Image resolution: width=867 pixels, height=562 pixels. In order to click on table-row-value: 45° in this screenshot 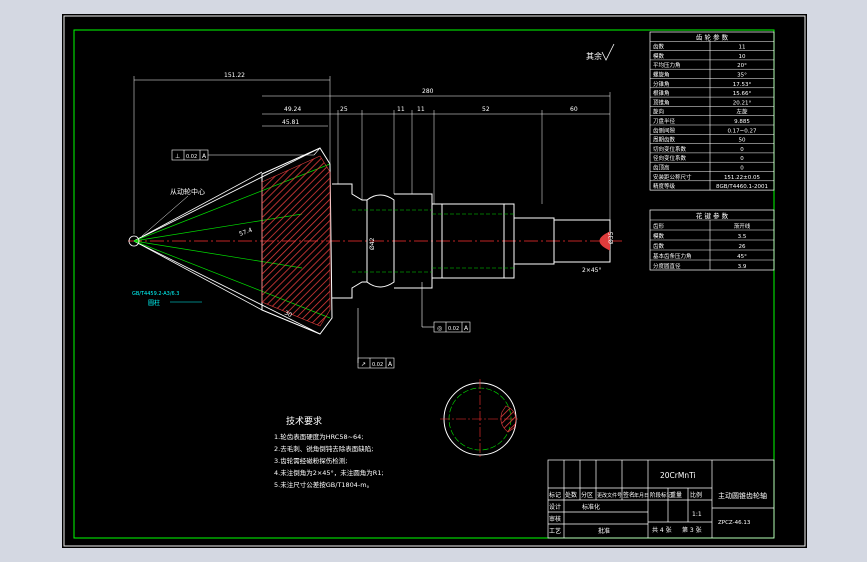, I will do `click(742, 257)`.